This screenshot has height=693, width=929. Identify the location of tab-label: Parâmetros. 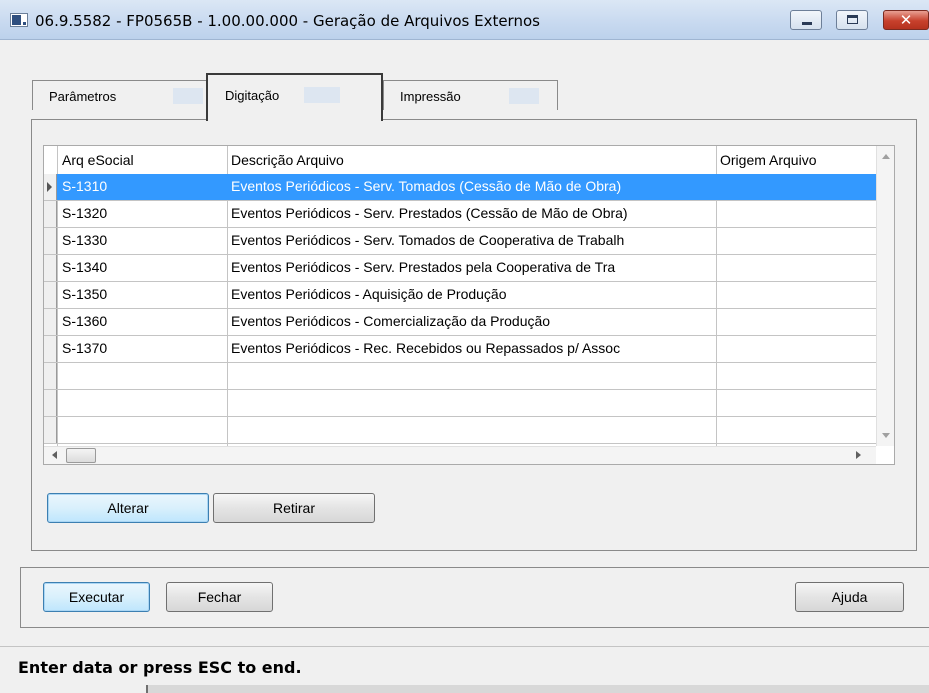
(83, 96).